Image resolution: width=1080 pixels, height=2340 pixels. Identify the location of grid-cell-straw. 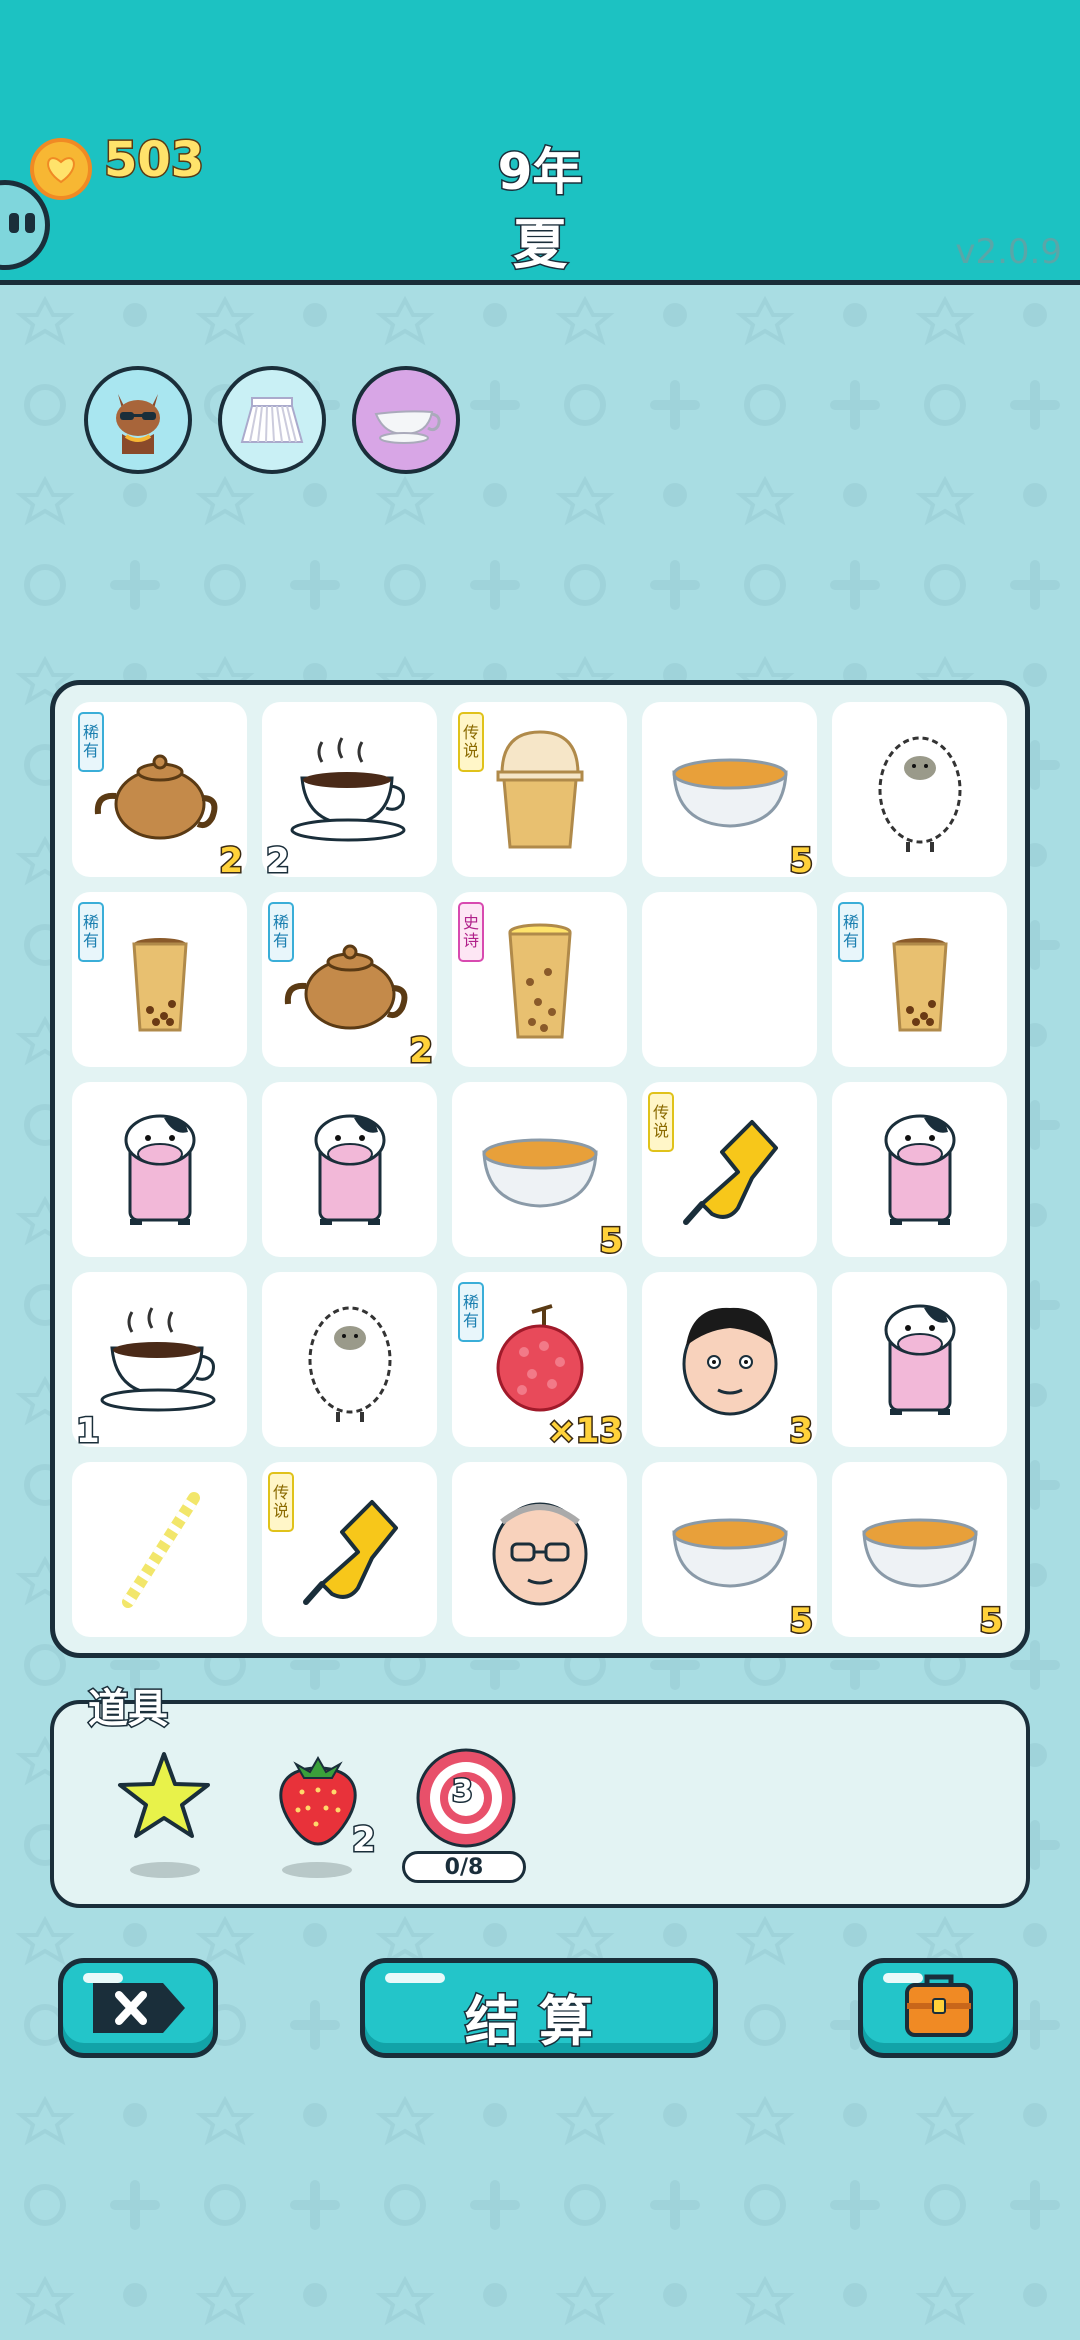
(159, 1549).